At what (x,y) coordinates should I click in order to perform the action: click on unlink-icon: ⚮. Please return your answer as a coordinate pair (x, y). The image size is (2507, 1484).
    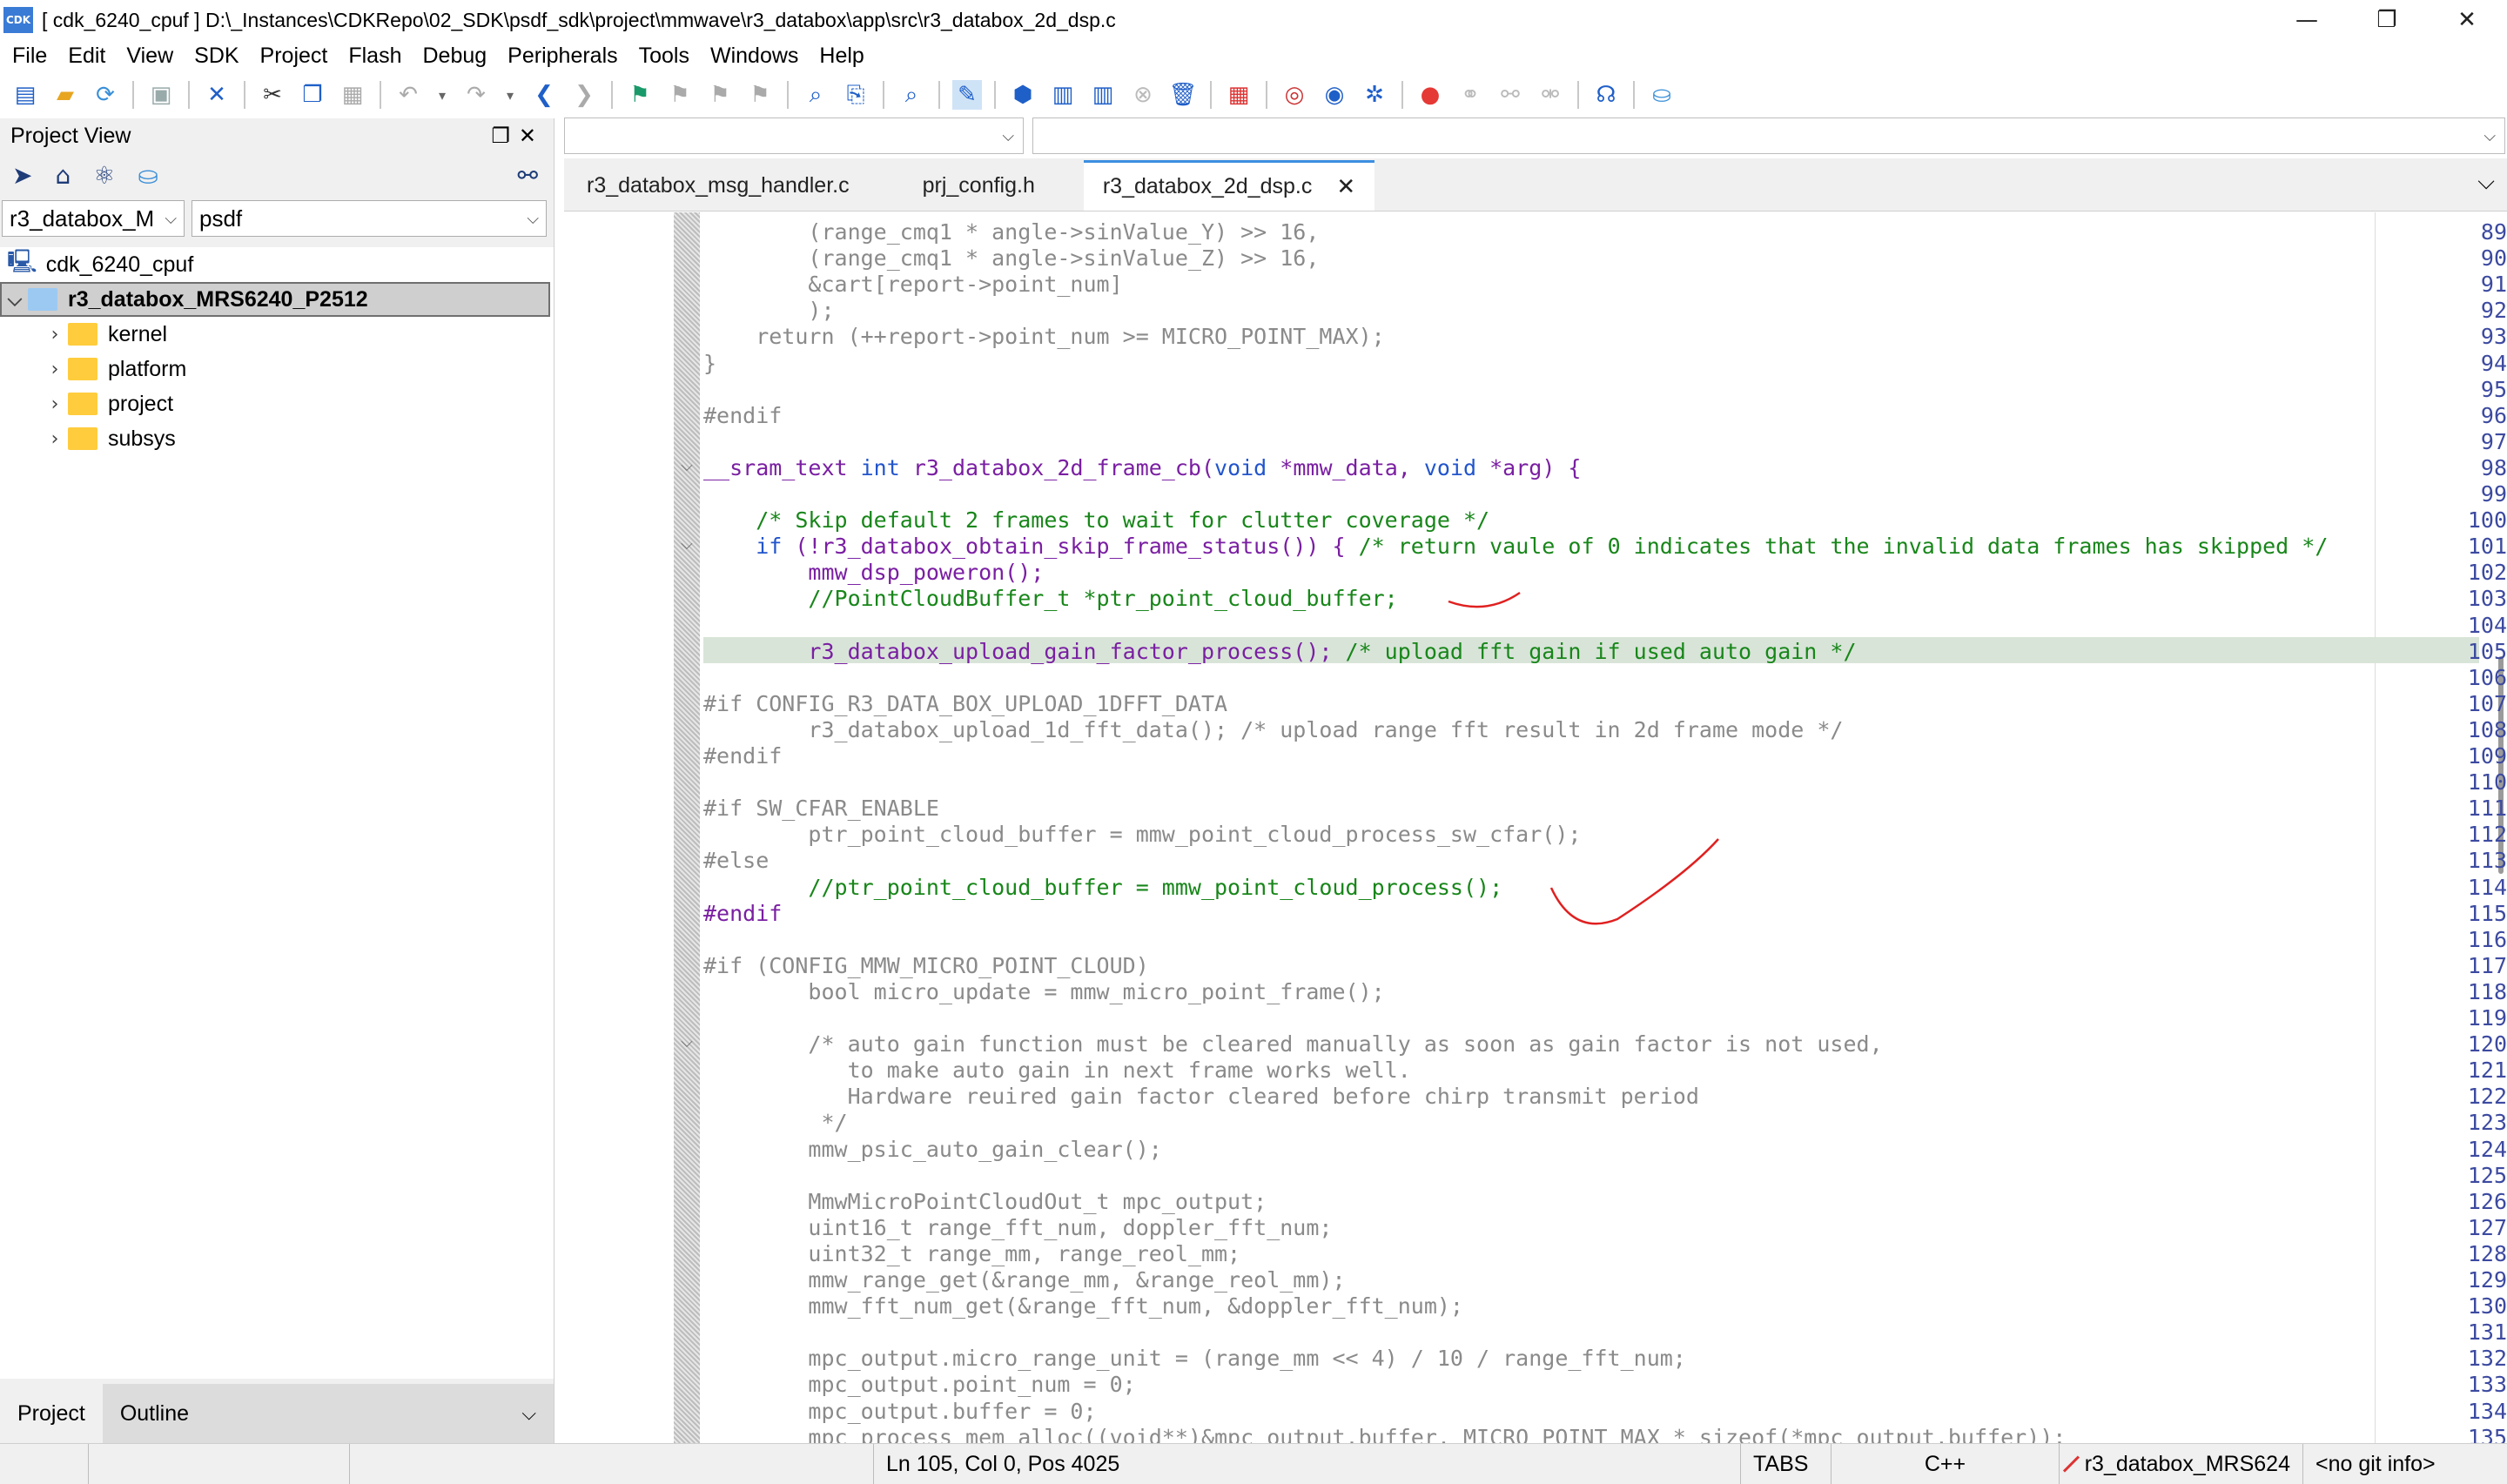
    Looking at the image, I should click on (1550, 95).